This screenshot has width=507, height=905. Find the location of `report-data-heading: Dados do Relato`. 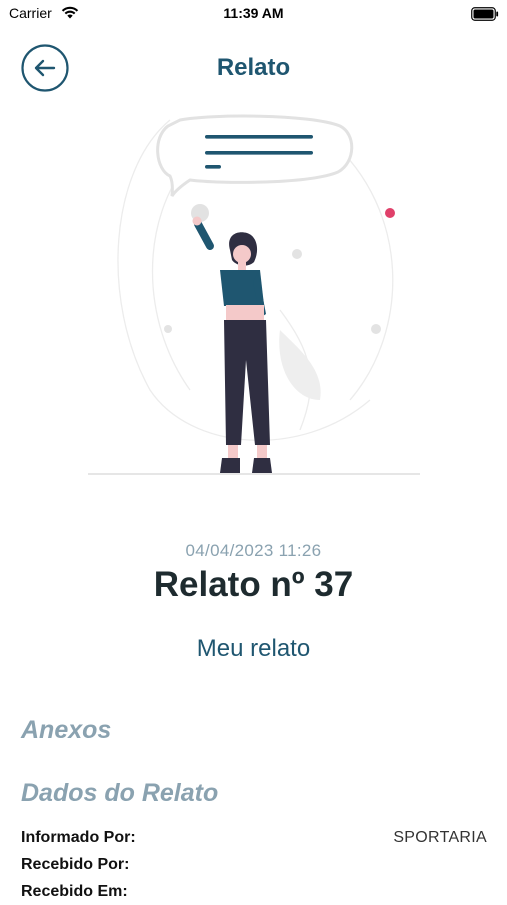

report-data-heading: Dados do Relato is located at coordinates (120, 793).